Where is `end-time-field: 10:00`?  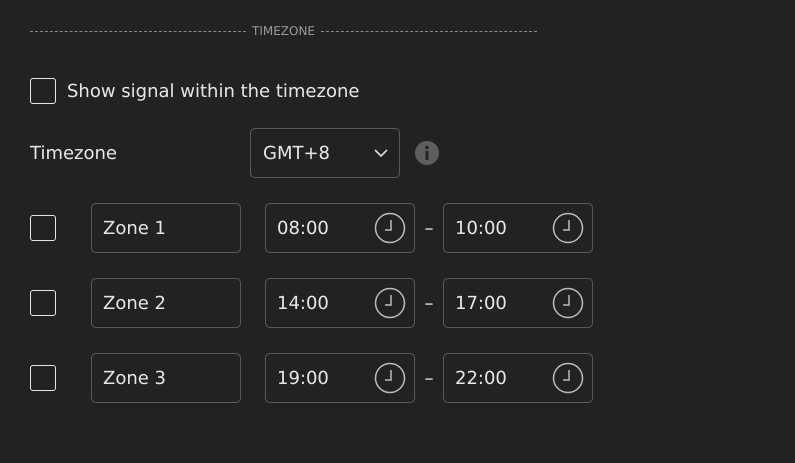 end-time-field: 10:00 is located at coordinates (518, 228).